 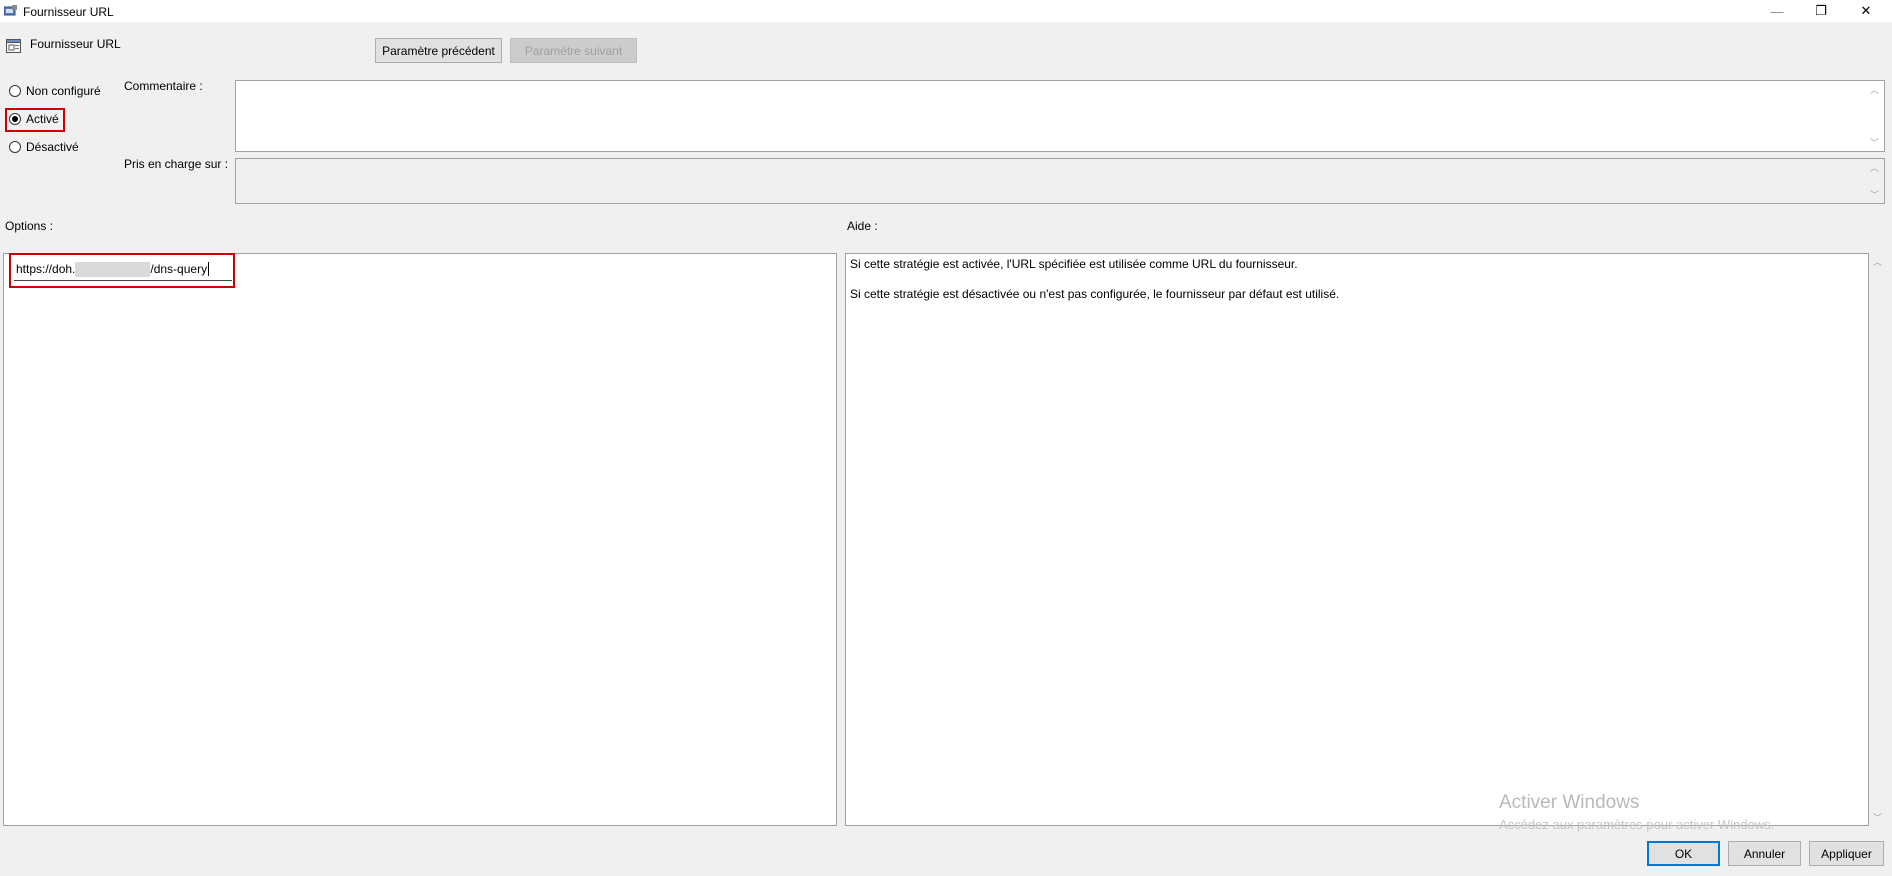 What do you see at coordinates (163, 86) in the screenshot?
I see `comment-label: Commentaire :` at bounding box center [163, 86].